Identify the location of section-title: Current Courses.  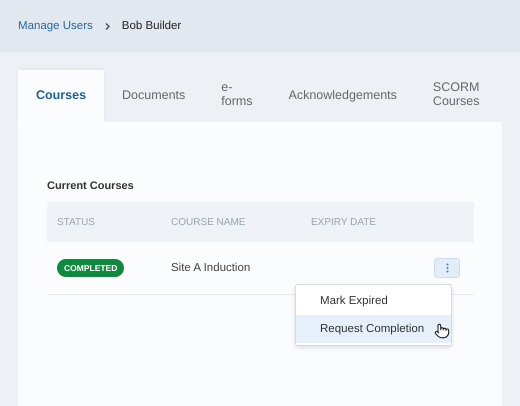
(91, 186).